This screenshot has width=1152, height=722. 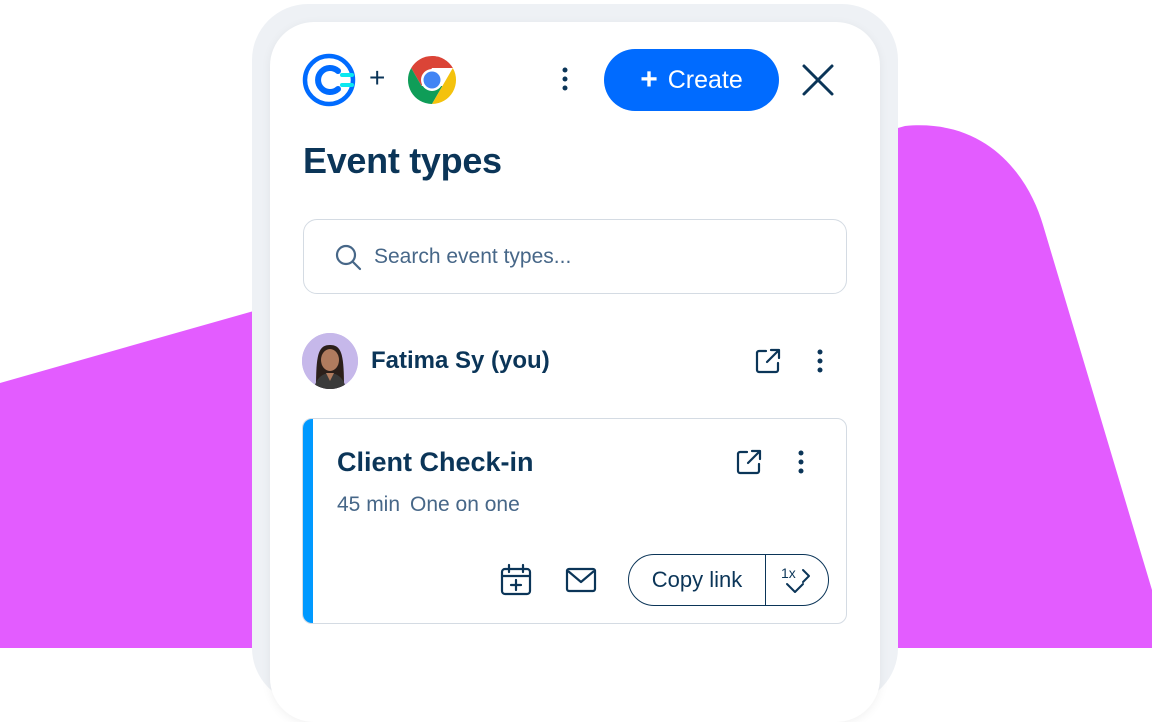 What do you see at coordinates (801, 462) in the screenshot?
I see `event-more-options-icon` at bounding box center [801, 462].